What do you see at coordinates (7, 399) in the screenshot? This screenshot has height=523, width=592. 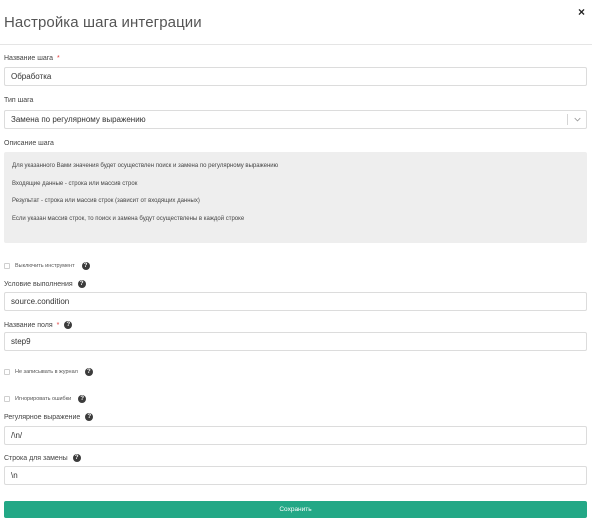 I see `ignore-errors-checkbox` at bounding box center [7, 399].